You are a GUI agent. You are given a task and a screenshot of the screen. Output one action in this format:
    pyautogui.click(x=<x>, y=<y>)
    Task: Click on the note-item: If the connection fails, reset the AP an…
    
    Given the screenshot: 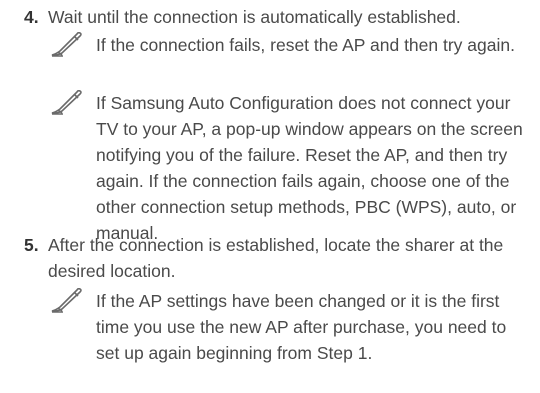 What is the action you would take?
    pyautogui.click(x=290, y=58)
    